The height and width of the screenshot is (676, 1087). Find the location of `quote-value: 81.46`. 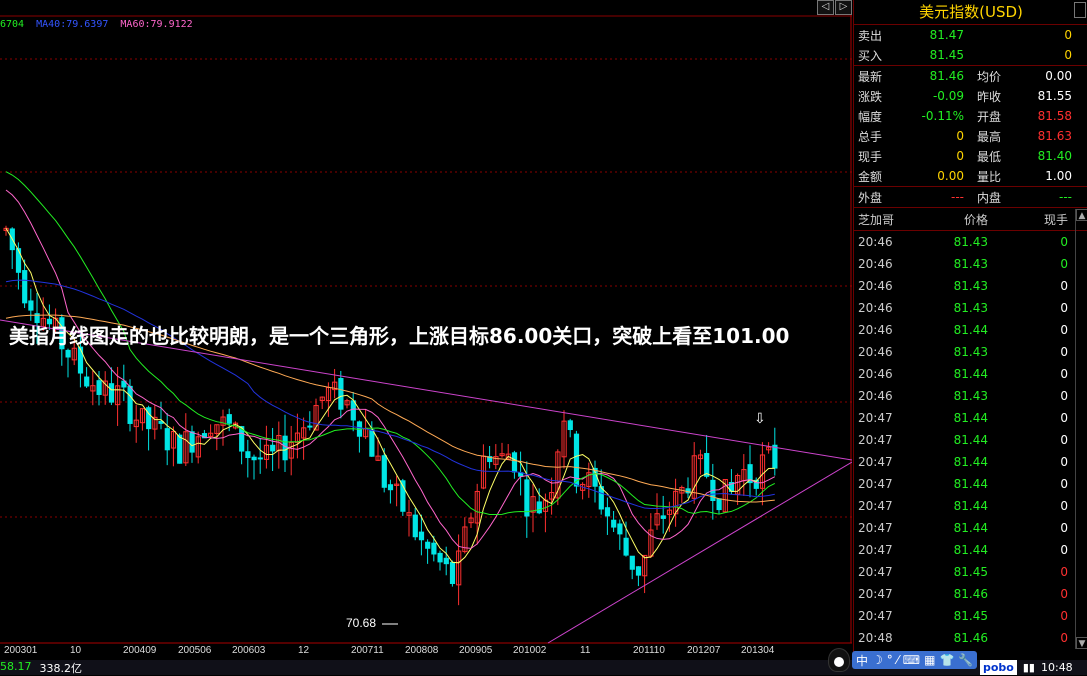

quote-value: 81.46 is located at coordinates (946, 76).